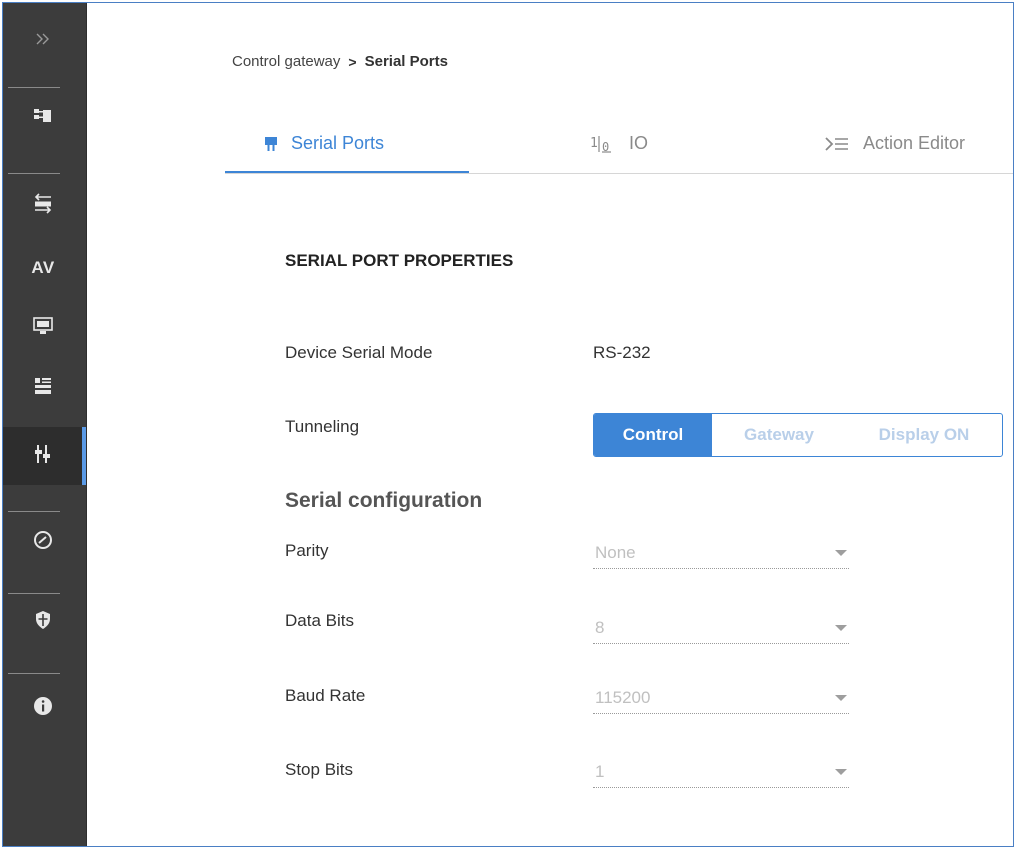 The image size is (1016, 849). Describe the element at coordinates (639, 143) in the screenshot. I see `tab-label: IO` at that location.